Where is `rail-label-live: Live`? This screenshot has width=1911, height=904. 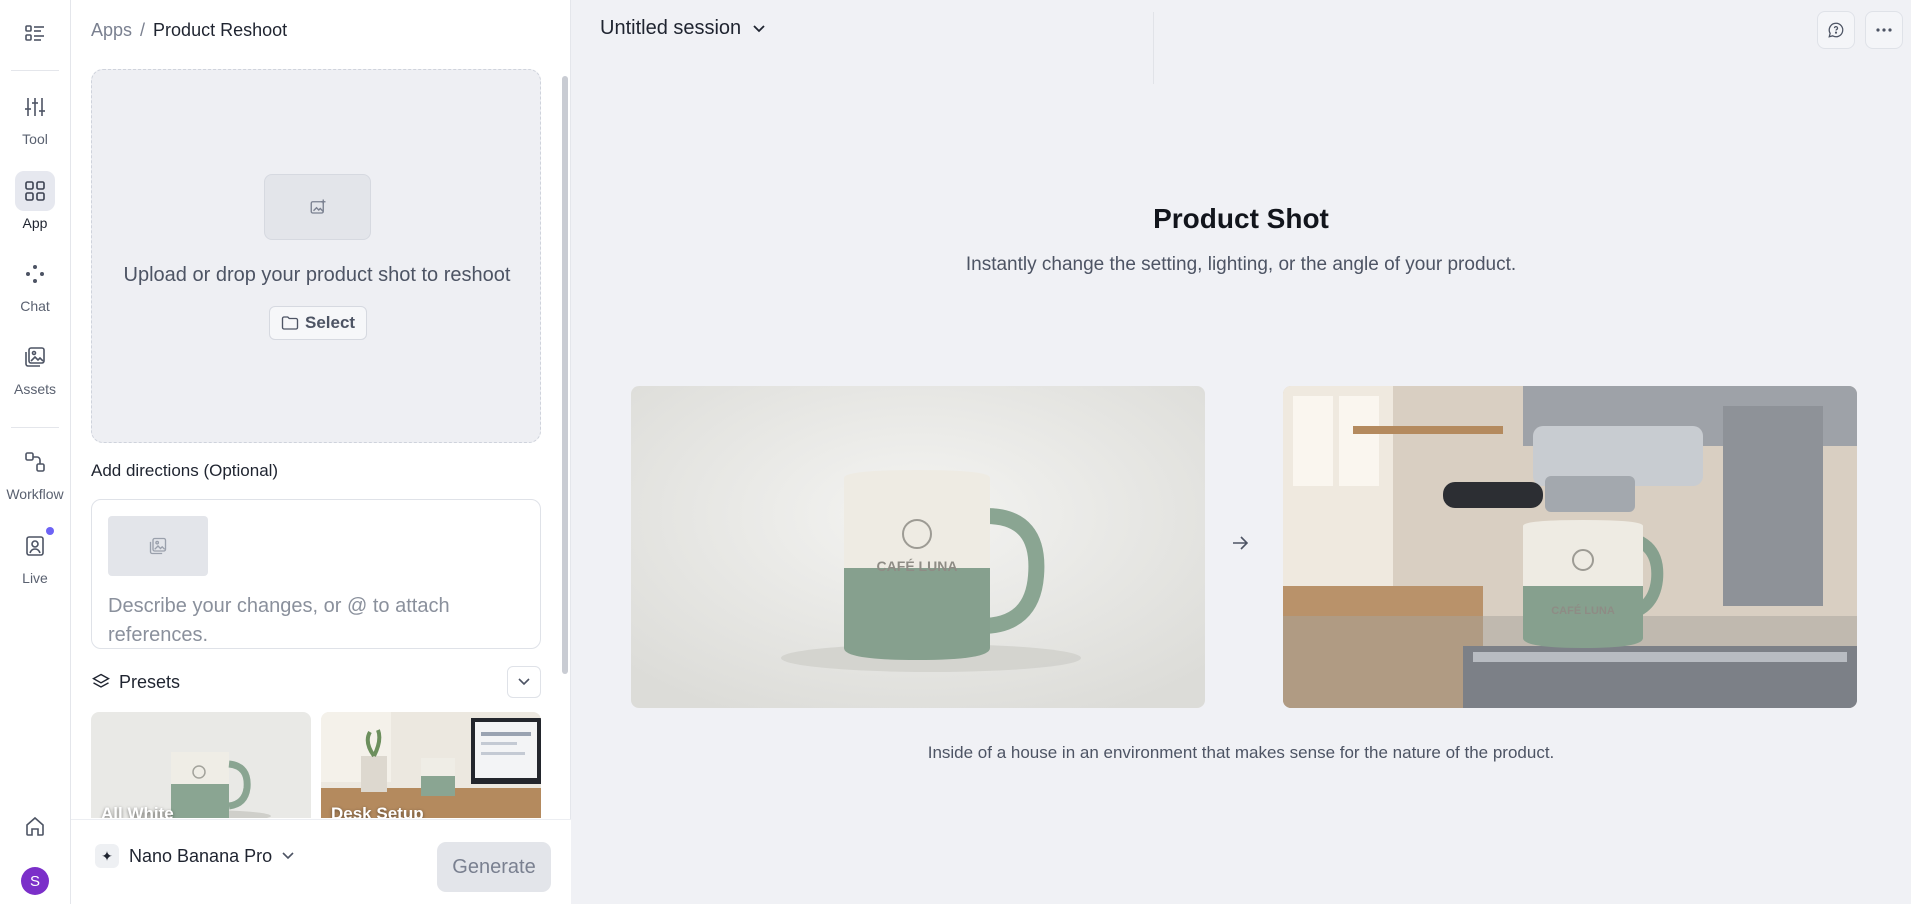
rail-label-live: Live is located at coordinates (35, 578).